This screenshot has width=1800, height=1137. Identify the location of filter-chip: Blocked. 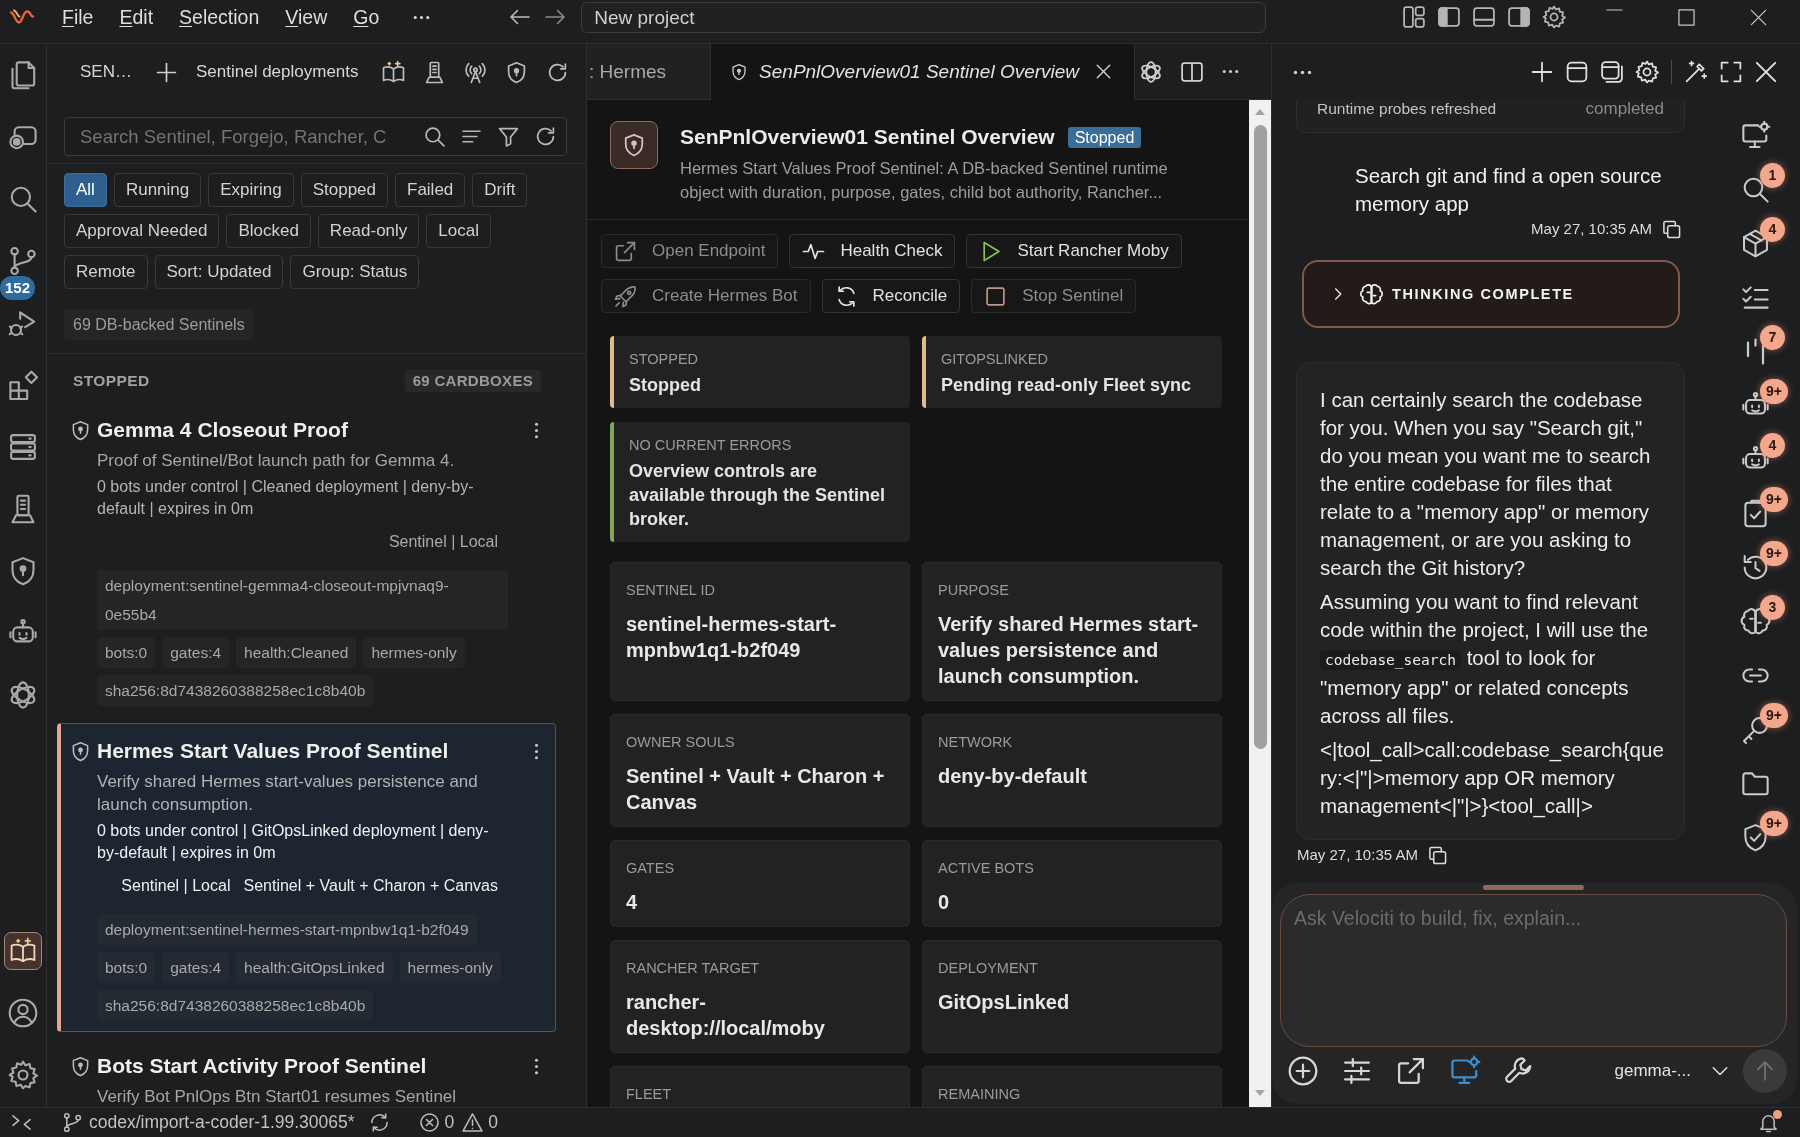
(268, 231).